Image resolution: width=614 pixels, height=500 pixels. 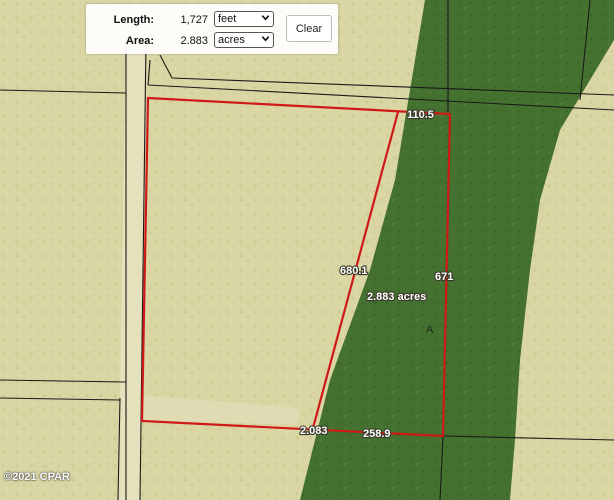 I want to click on segment-label-bottom-left: 2.083, so click(x=314, y=431).